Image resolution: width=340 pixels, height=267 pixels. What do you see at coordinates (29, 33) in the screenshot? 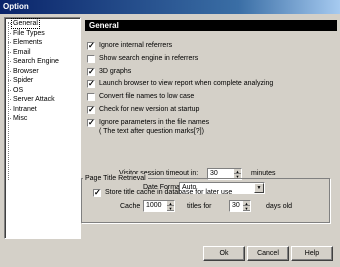
I see `tree-item: File Types` at bounding box center [29, 33].